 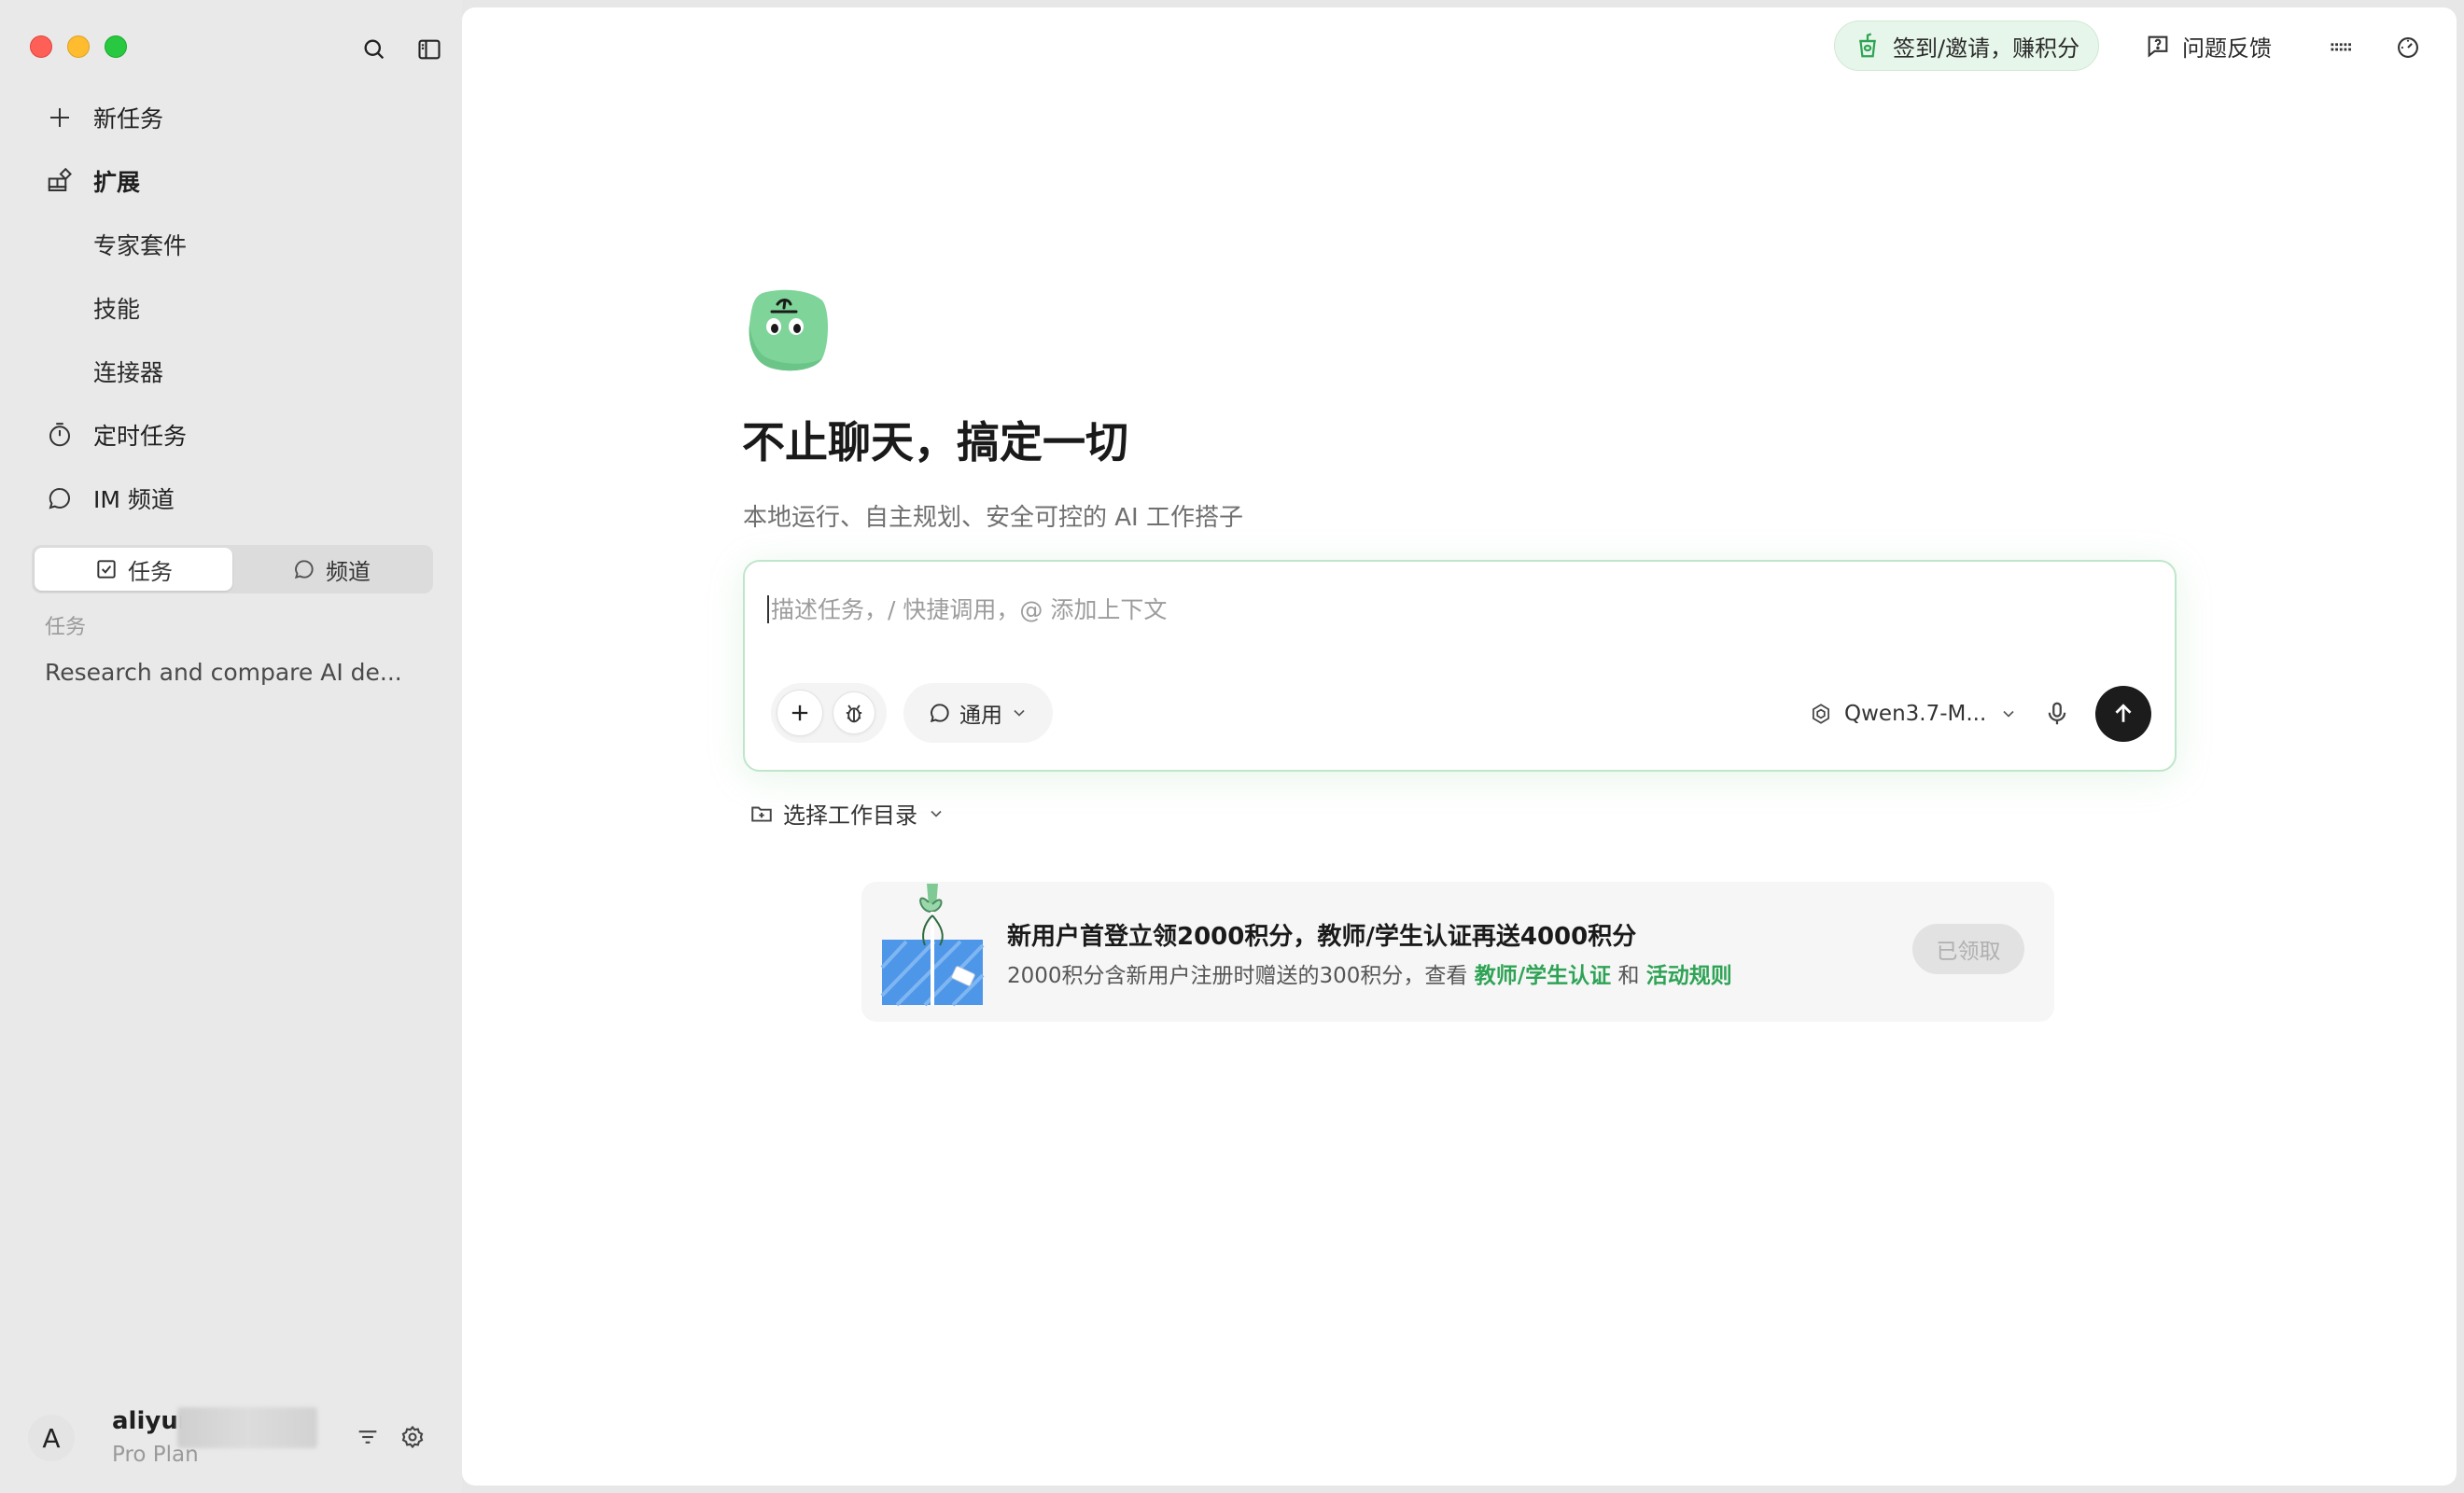 I want to click on arrow-up-icon, so click(x=2123, y=713).